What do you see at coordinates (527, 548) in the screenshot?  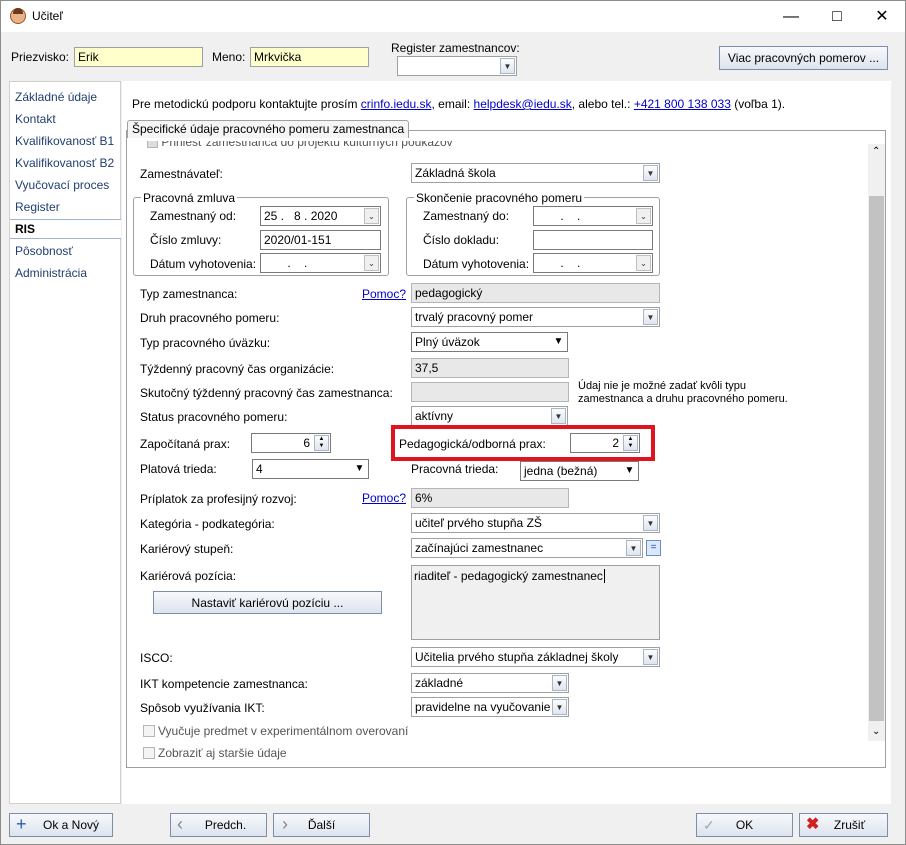 I see `career-level-dropdown: začínajúci zamestnanec ▼` at bounding box center [527, 548].